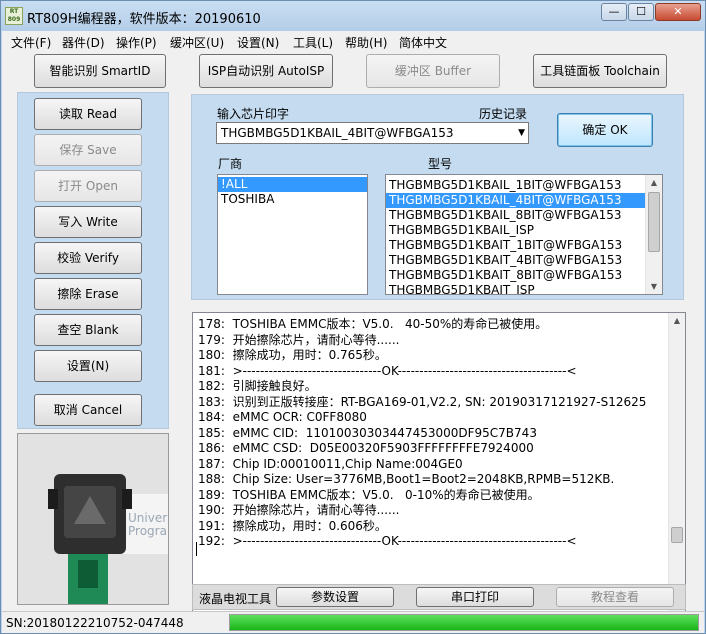  Describe the element at coordinates (144, 19) in the screenshot. I see `window-title: RT809H编程器，软件版本：20190610` at that location.